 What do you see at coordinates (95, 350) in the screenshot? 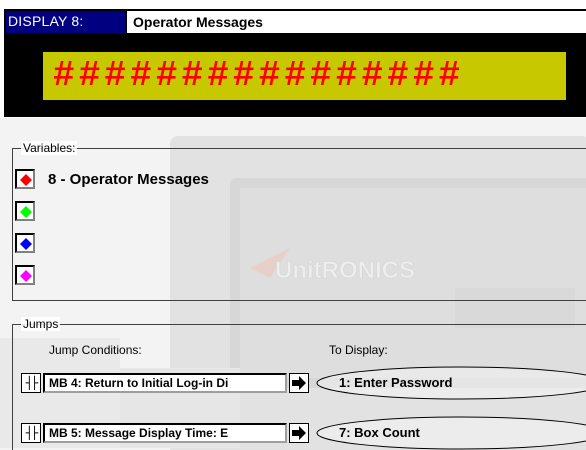
I see `jump-conditions-header: Jump Conditions:` at bounding box center [95, 350].